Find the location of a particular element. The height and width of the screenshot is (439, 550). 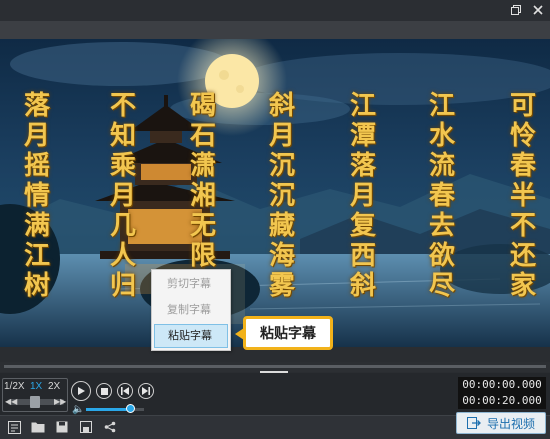

menu-item-copy-subtitle: 复制字幕 is located at coordinates (191, 310).